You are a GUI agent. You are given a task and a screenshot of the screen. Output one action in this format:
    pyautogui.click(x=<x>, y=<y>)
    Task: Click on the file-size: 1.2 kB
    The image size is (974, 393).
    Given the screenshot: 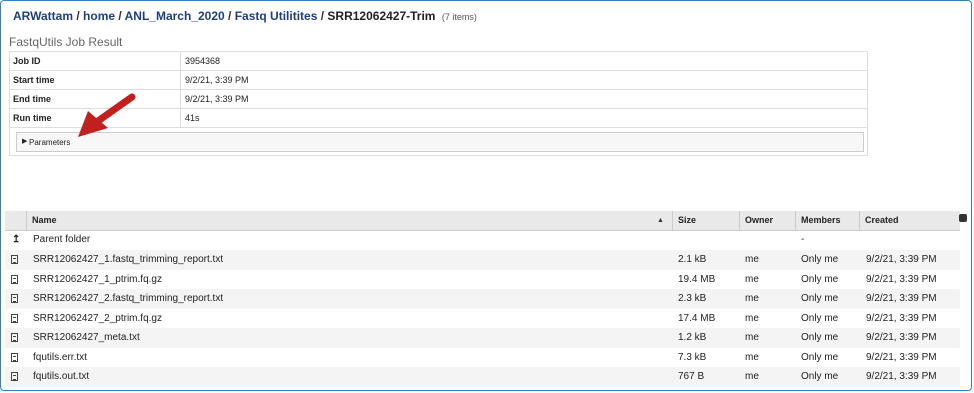 What is the action you would take?
    pyautogui.click(x=692, y=337)
    